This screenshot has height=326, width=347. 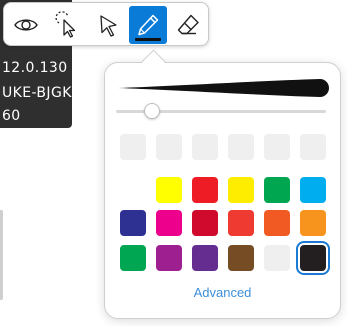 I want to click on stroke-width-preview, so click(x=223, y=88).